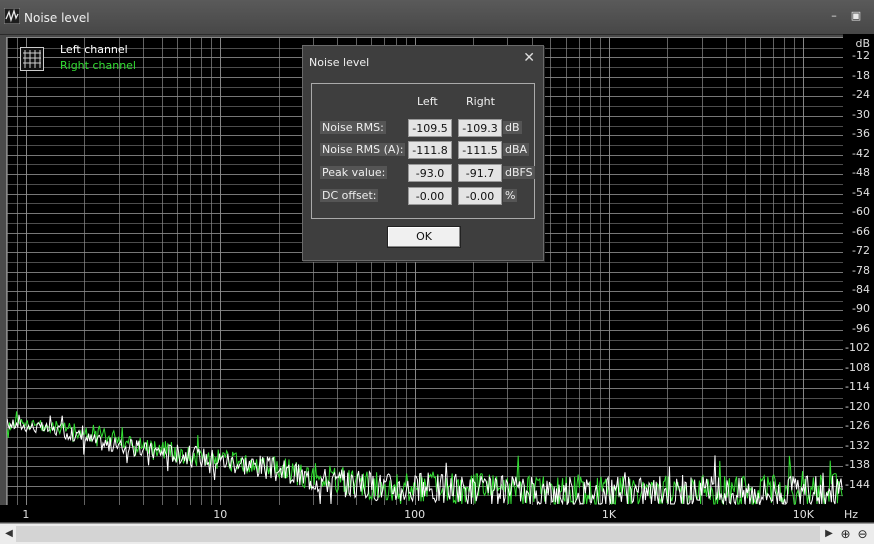 This screenshot has width=874, height=544. I want to click on column-header-right: Right, so click(480, 101).